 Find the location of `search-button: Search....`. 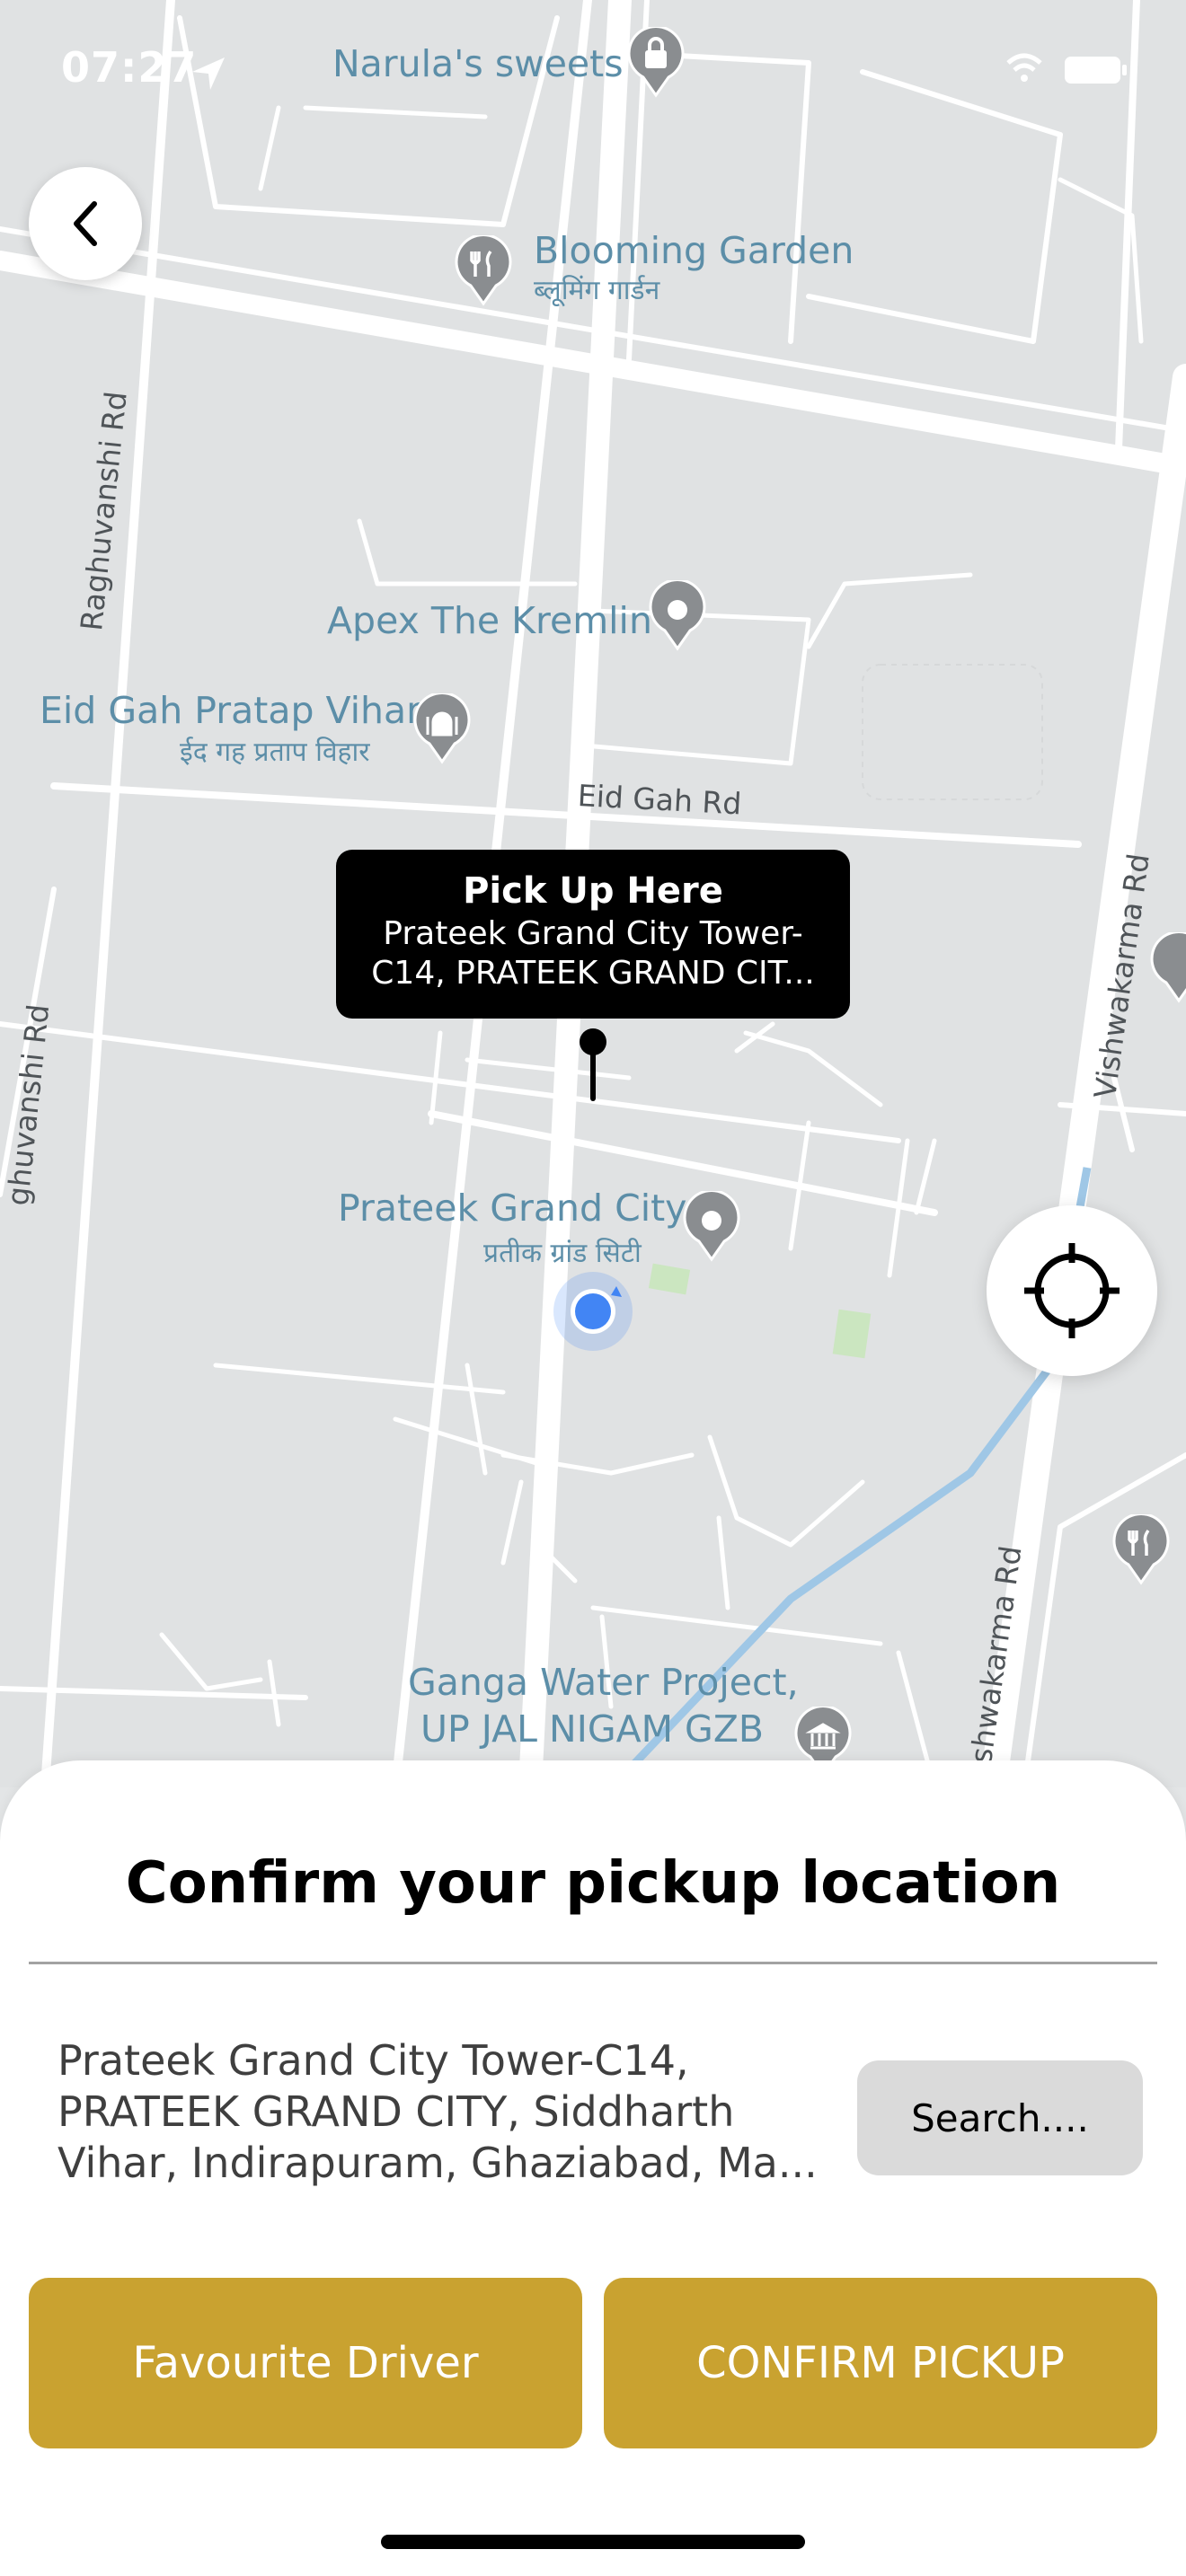

search-button: Search.... is located at coordinates (1000, 2117).